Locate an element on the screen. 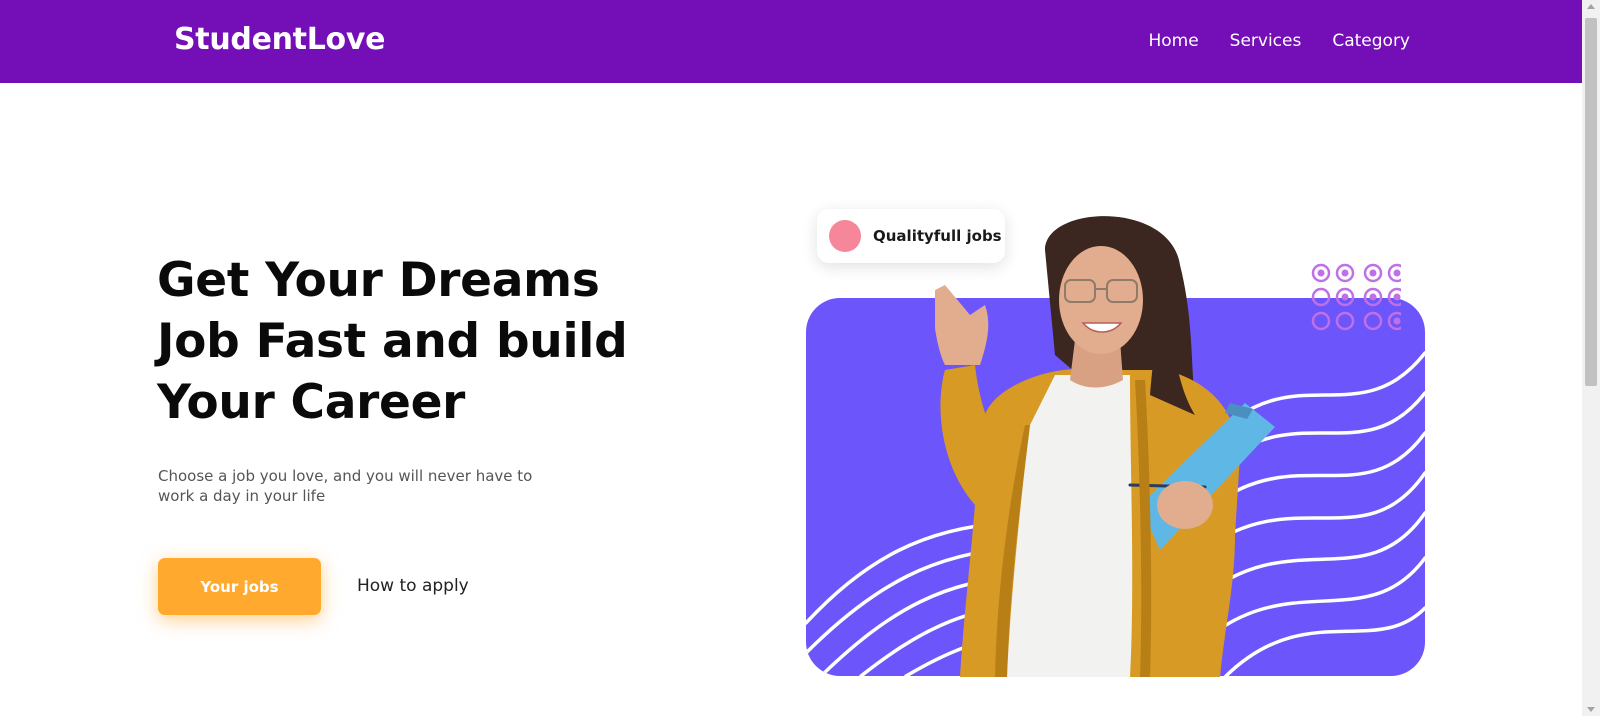  scroll-down-arrow-icon is located at coordinates (1591, 709).